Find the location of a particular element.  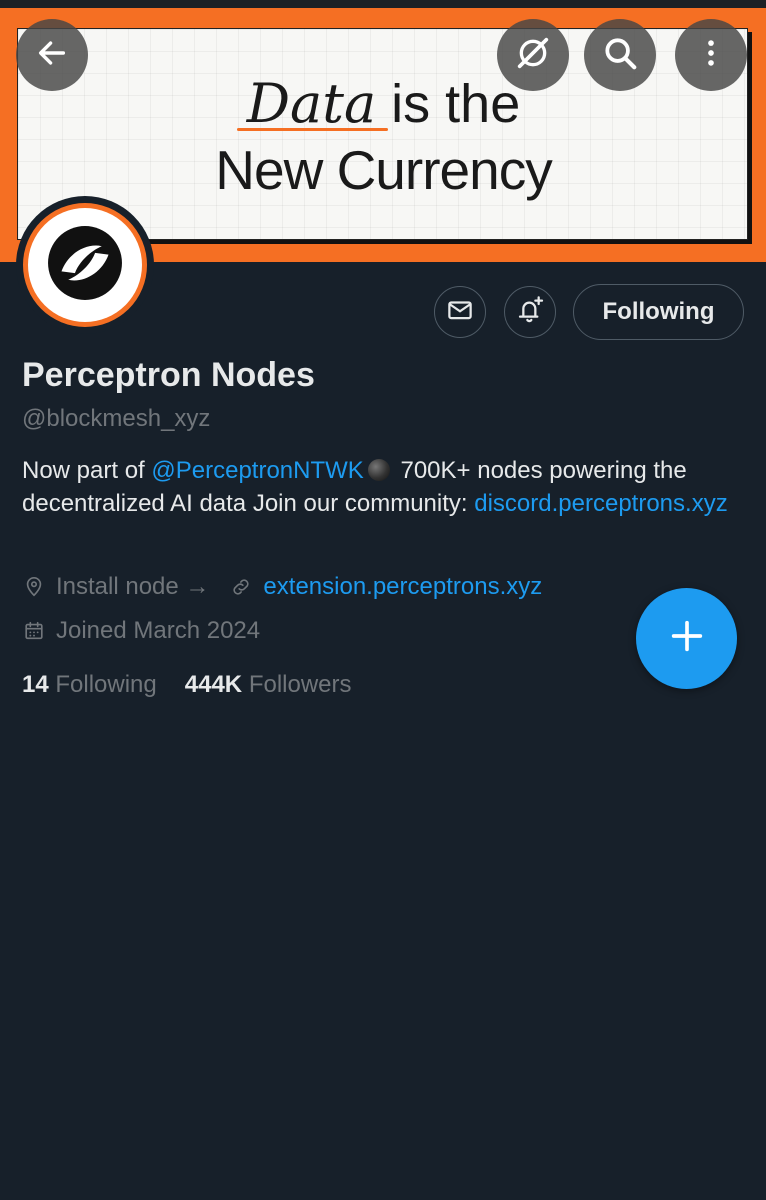

profile-name: Perceptron Nodes is located at coordinates (168, 375).